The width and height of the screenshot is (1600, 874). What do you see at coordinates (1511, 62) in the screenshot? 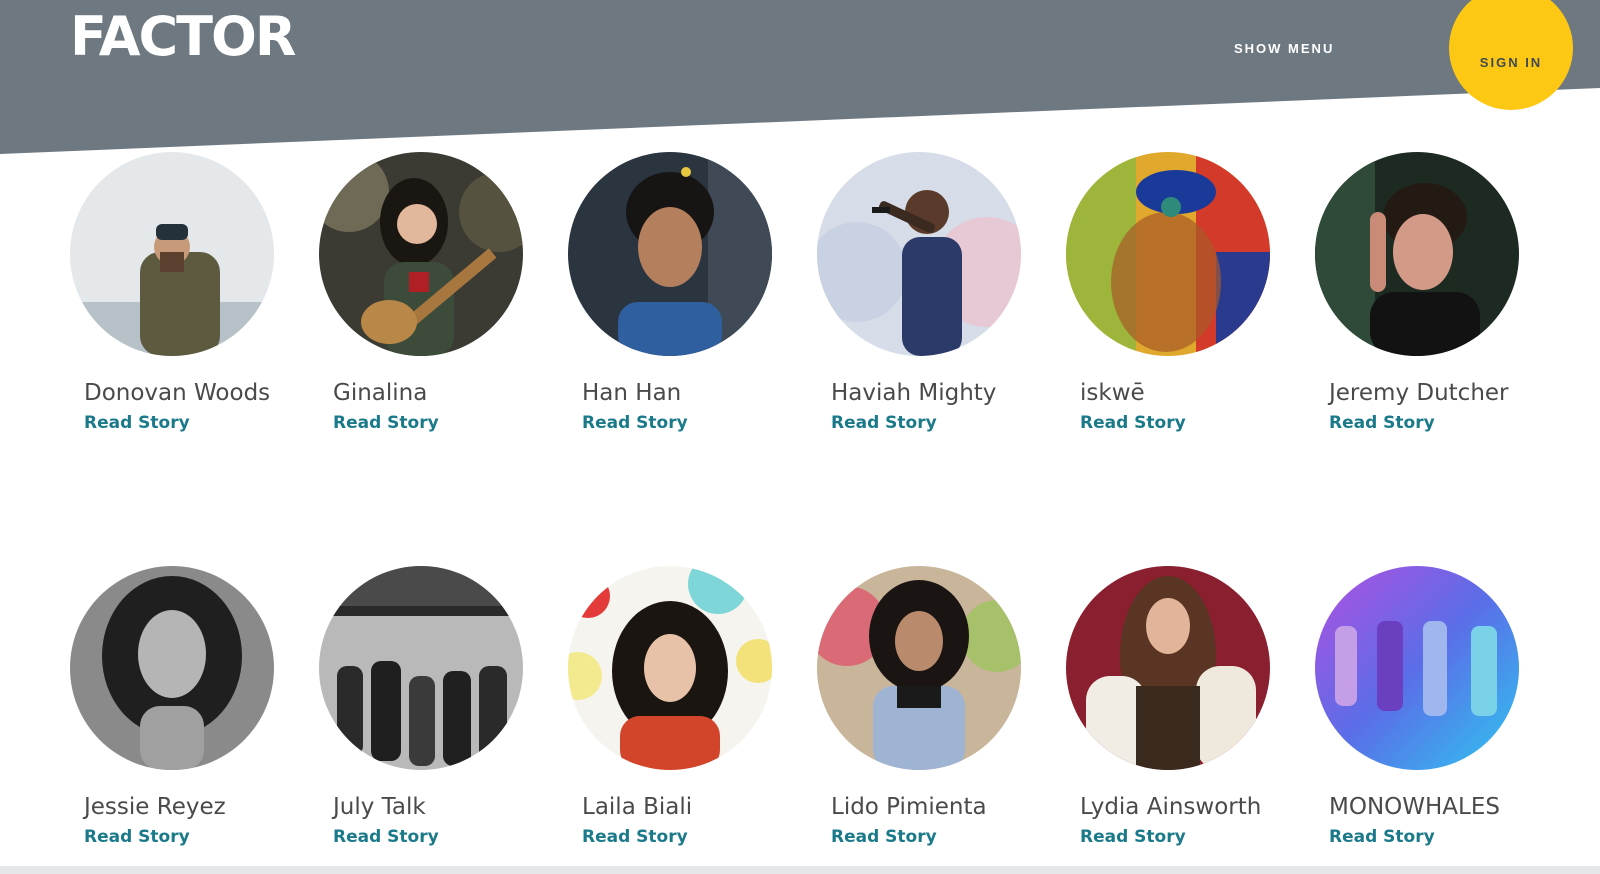
I see `sign-in-label: SIGN IN` at bounding box center [1511, 62].